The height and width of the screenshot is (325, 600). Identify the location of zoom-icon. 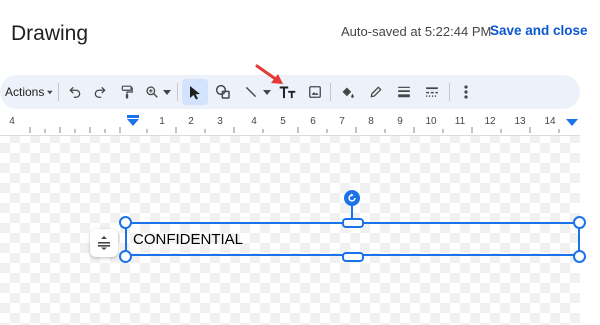
(158, 92).